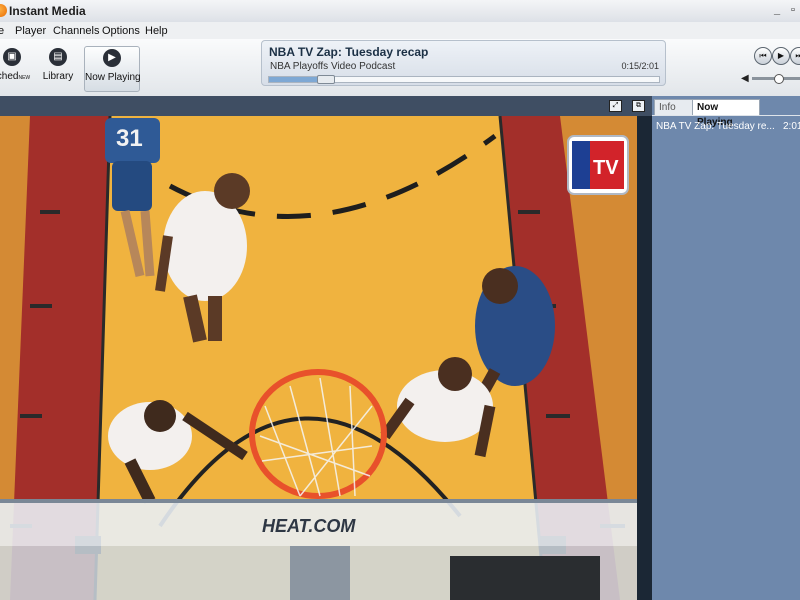  What do you see at coordinates (763, 56) in the screenshot?
I see `previous-button: ⏮` at bounding box center [763, 56].